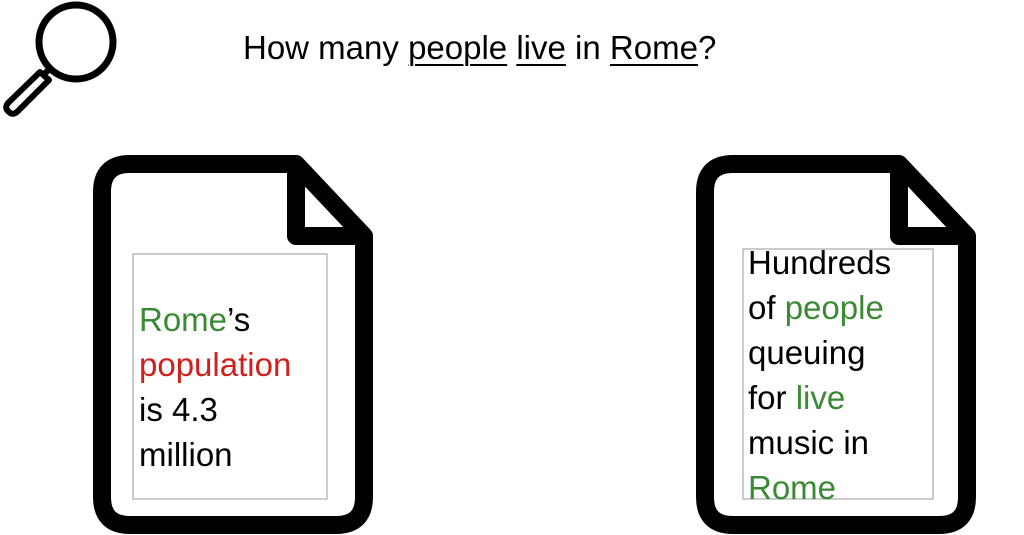 The image size is (1024, 535). I want to click on doc-left-rome: Rome, so click(183, 319).